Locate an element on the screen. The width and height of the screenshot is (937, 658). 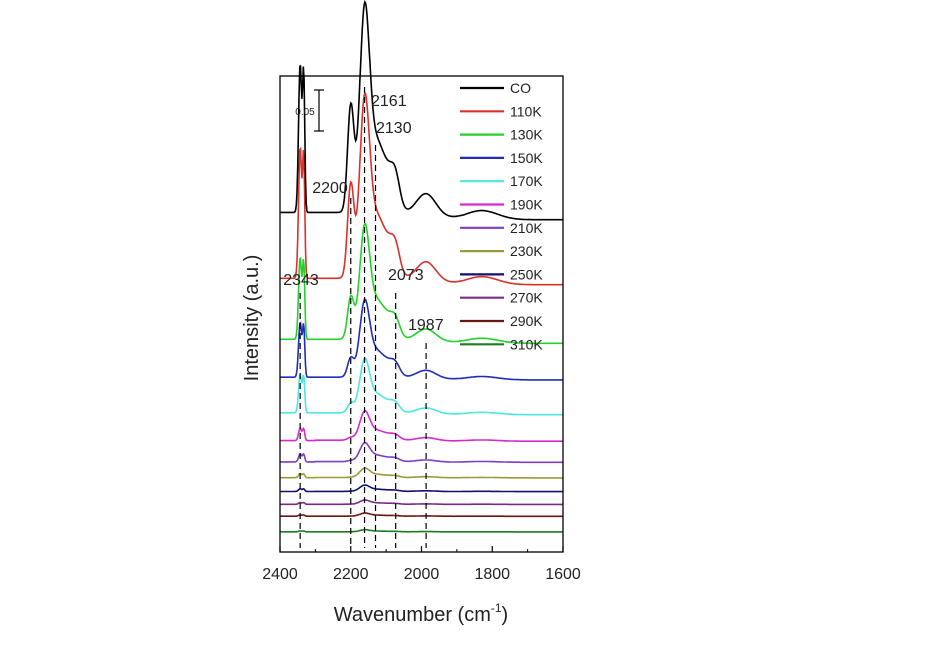
legend-label-270k: 270K is located at coordinates (526, 298).